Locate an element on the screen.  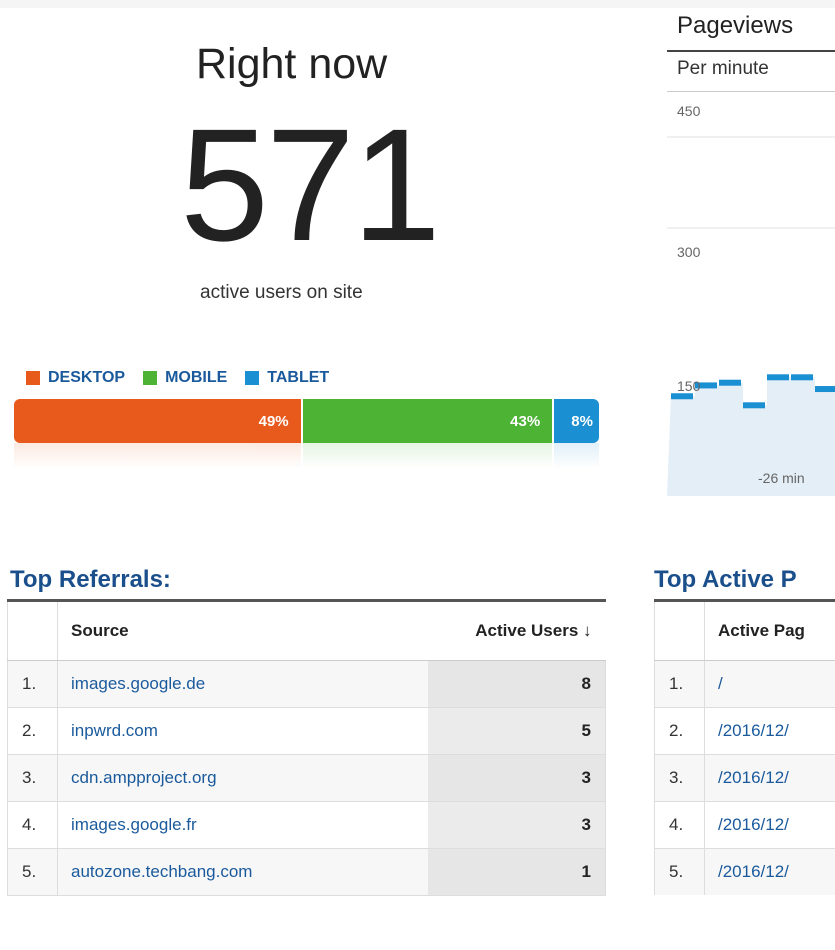
pageviews-rule is located at coordinates (751, 51).